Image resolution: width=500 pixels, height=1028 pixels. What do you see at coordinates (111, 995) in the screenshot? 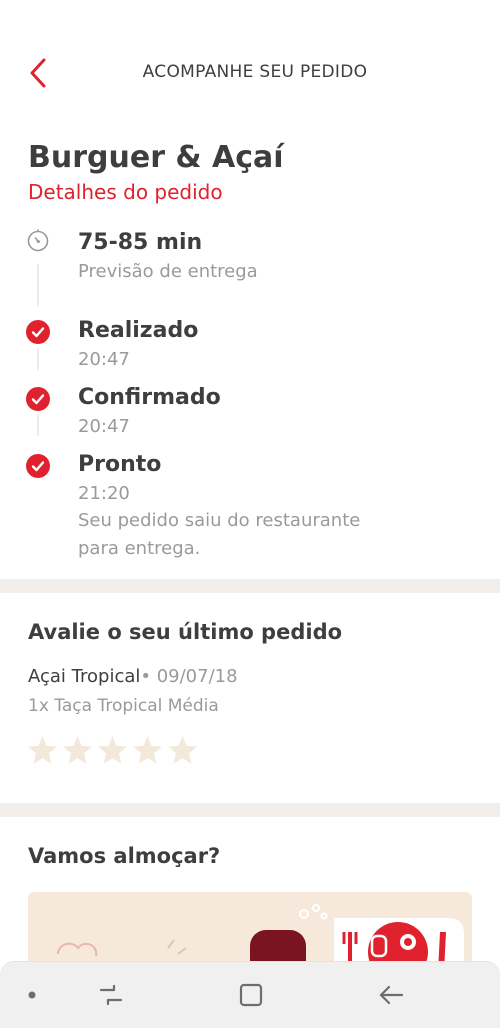
I see `recent-apps-icon` at bounding box center [111, 995].